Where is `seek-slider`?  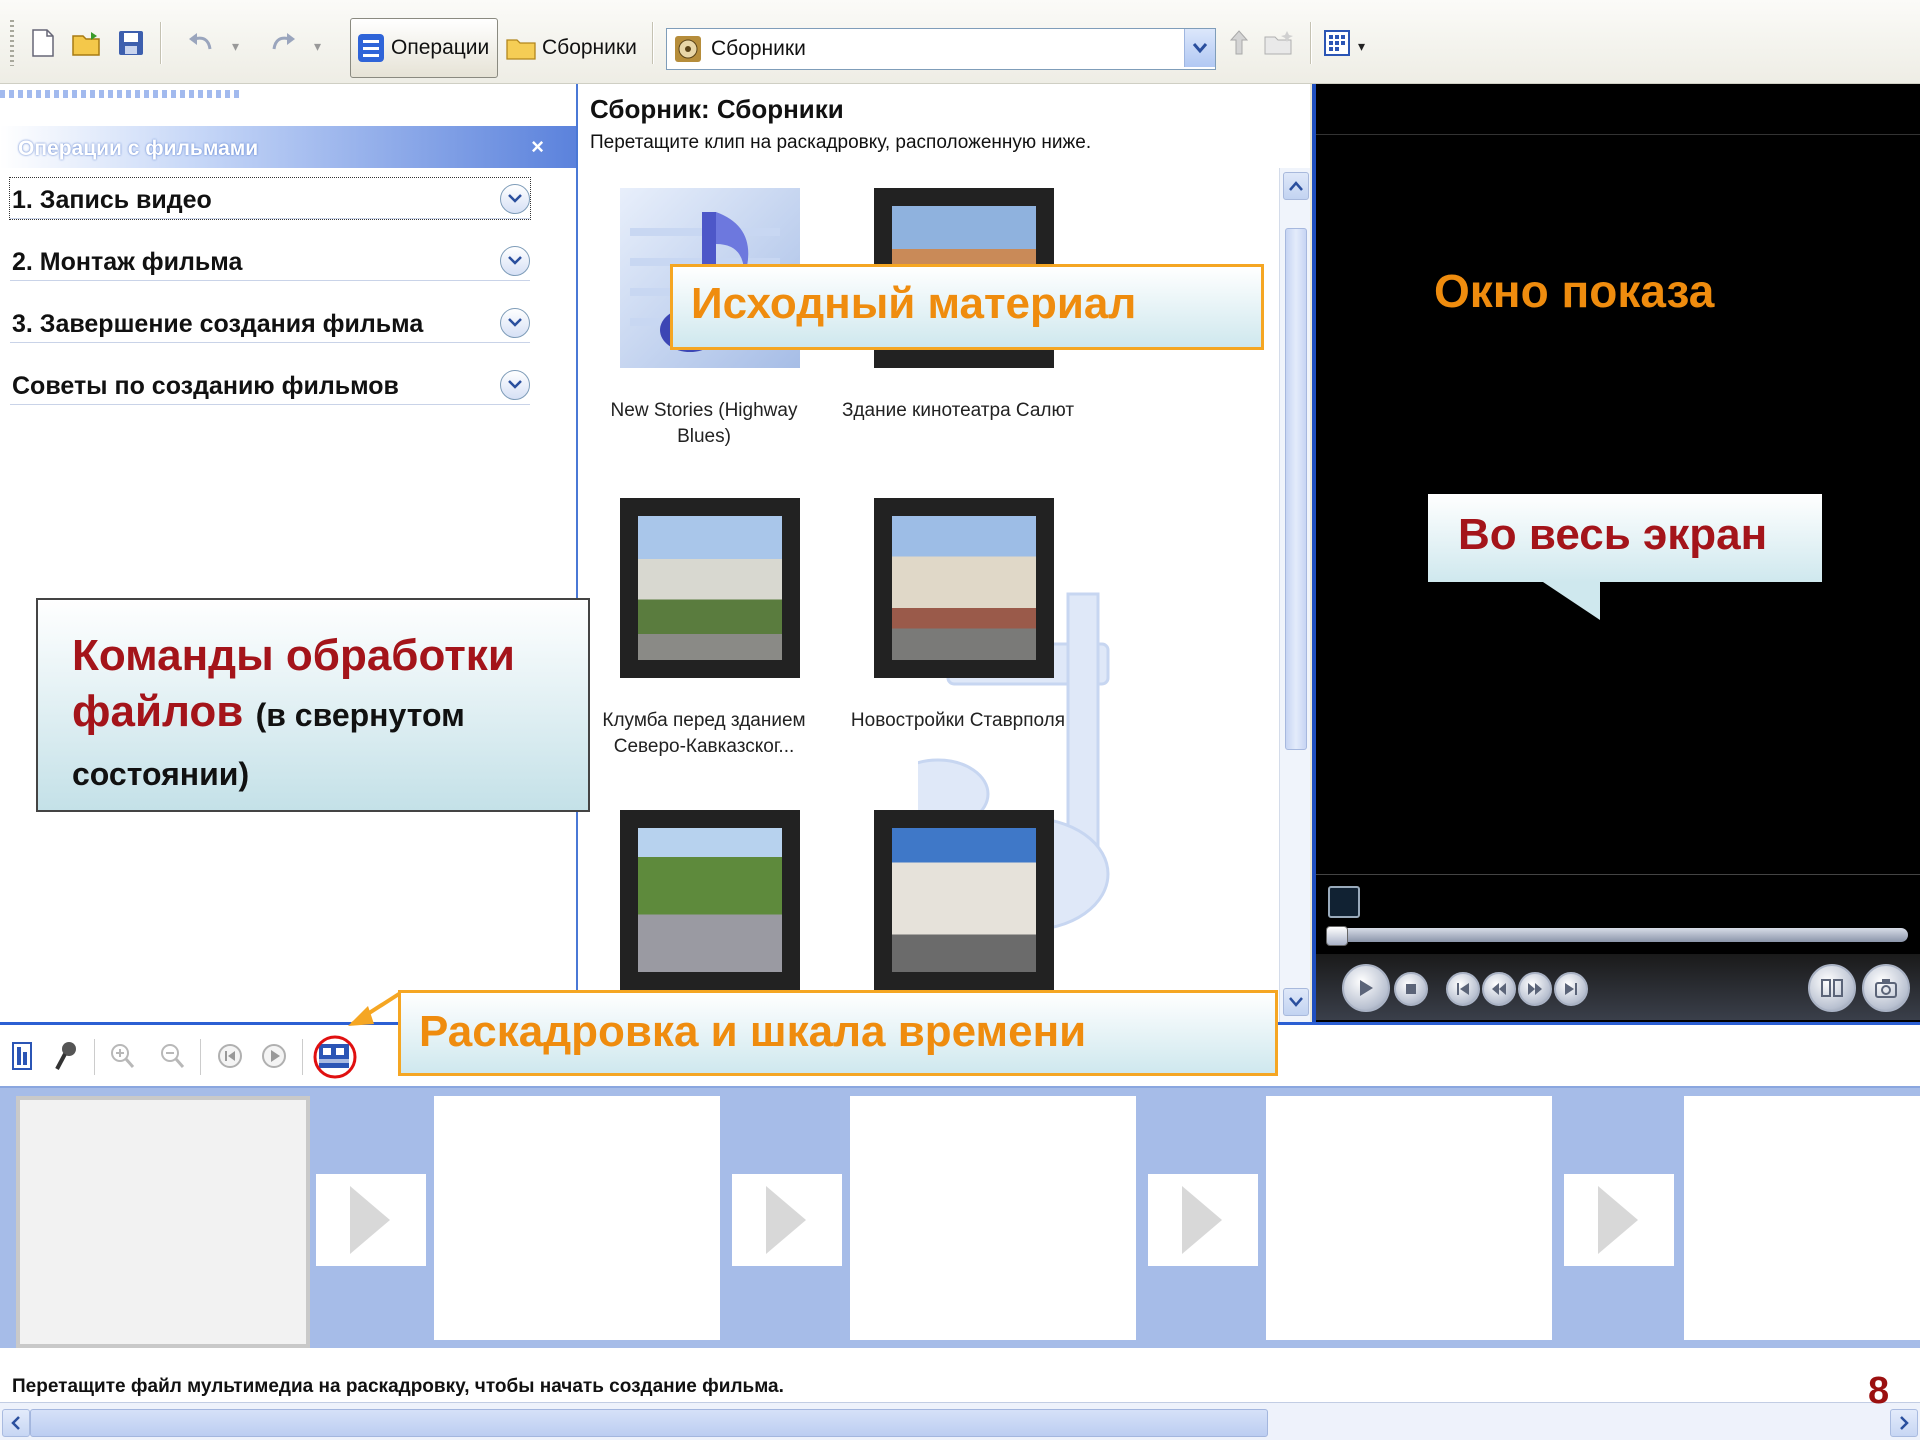
seek-slider is located at coordinates (1617, 936).